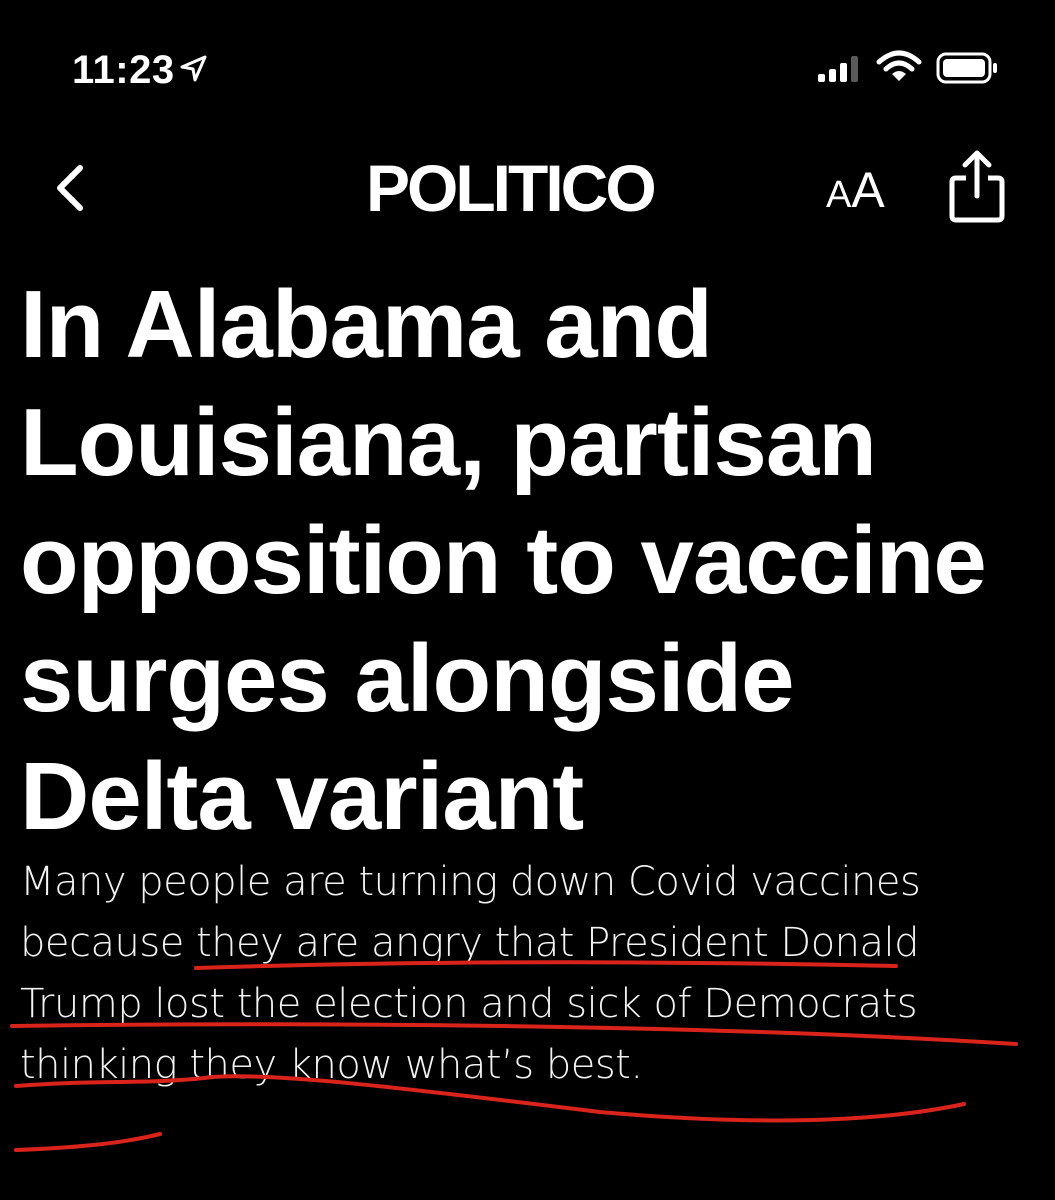 This screenshot has width=1055, height=1200. What do you see at coordinates (841, 69) in the screenshot?
I see `cellular-signal-icon` at bounding box center [841, 69].